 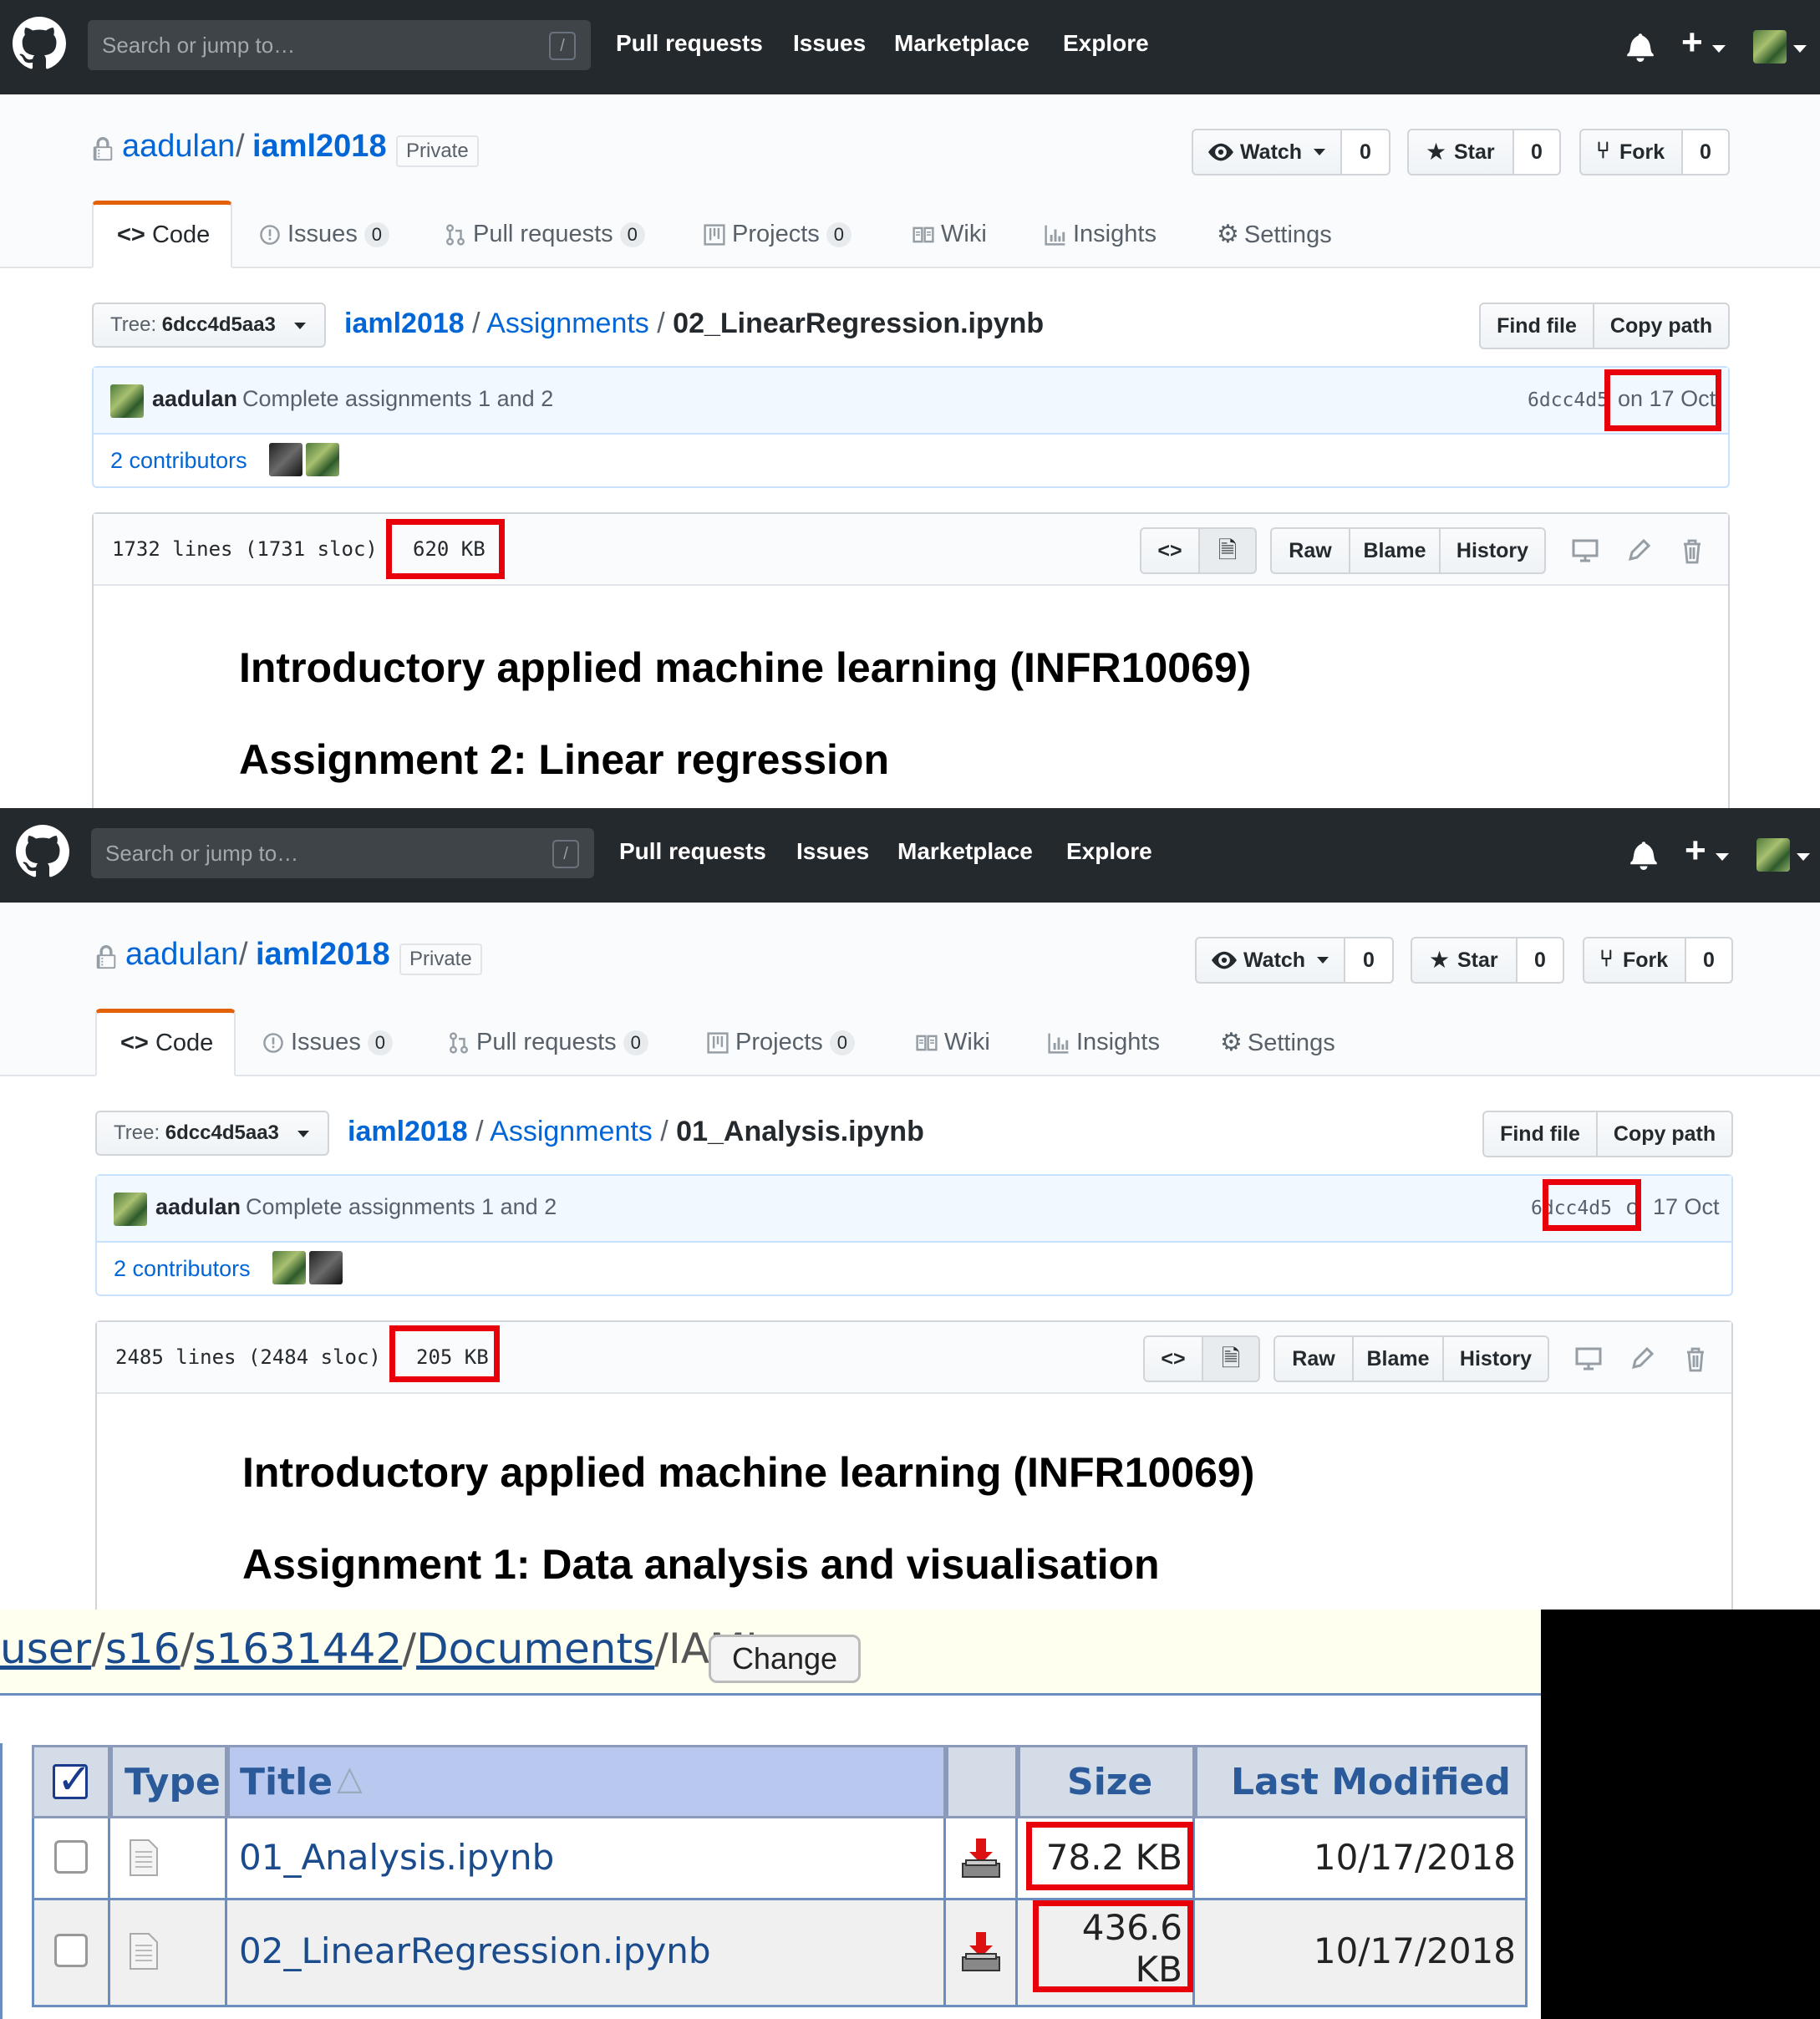 What do you see at coordinates (1361, 1782) in the screenshot?
I see `modified-column-header: Last Modified` at bounding box center [1361, 1782].